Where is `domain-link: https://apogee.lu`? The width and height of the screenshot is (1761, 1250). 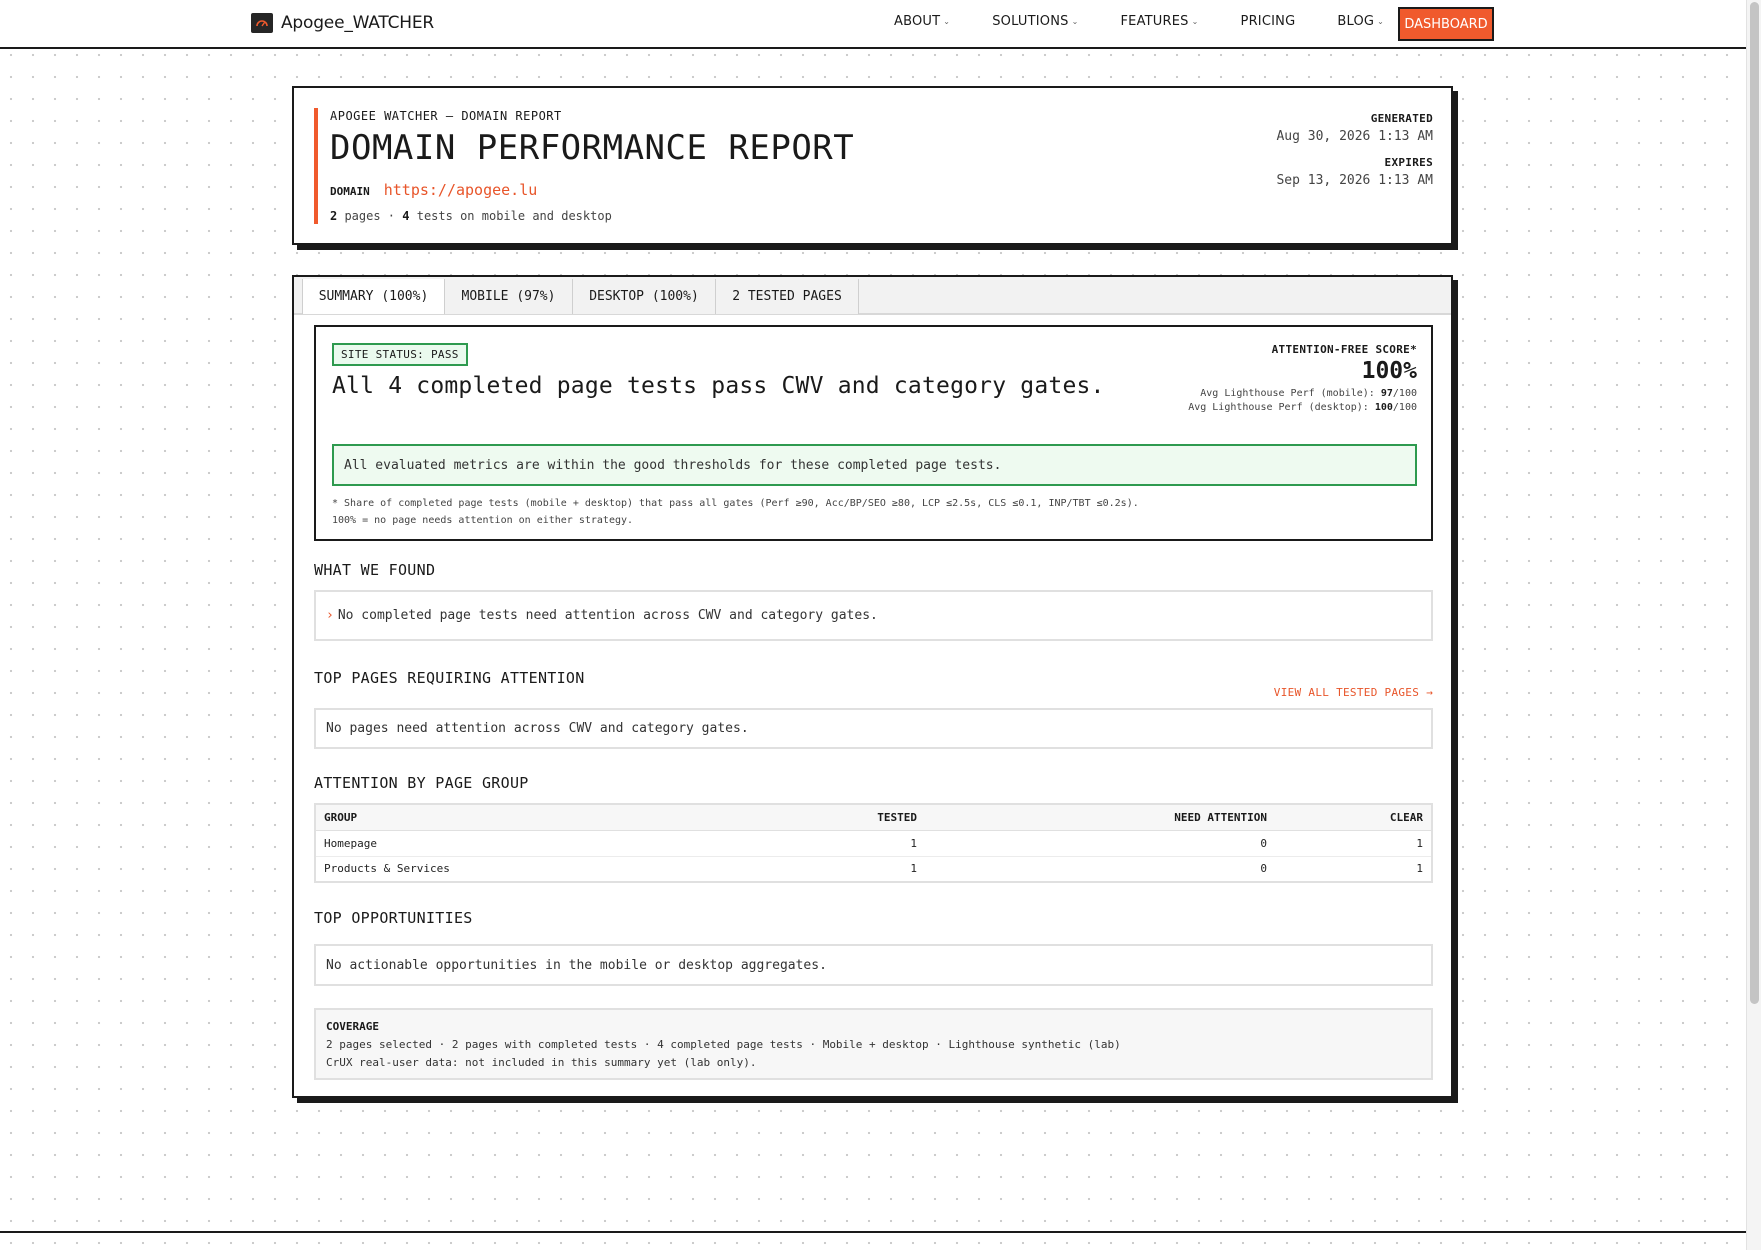 domain-link: https://apogee.lu is located at coordinates (461, 190).